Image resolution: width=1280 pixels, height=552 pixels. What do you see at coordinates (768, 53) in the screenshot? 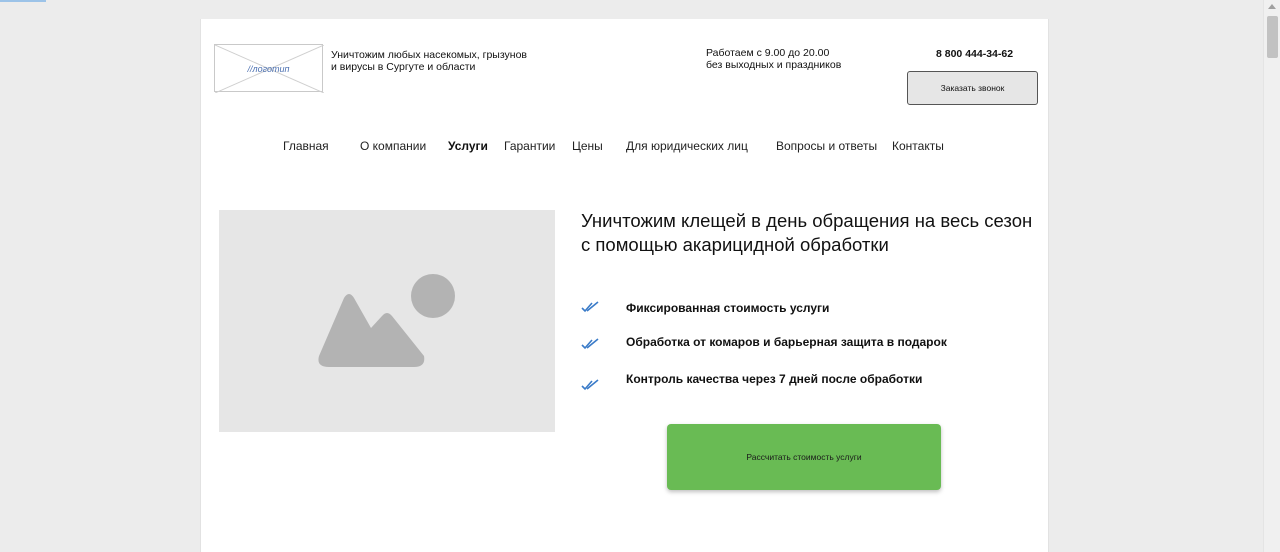
I see `hours-line-1: Работаем с 9.00 до 20.00` at bounding box center [768, 53].